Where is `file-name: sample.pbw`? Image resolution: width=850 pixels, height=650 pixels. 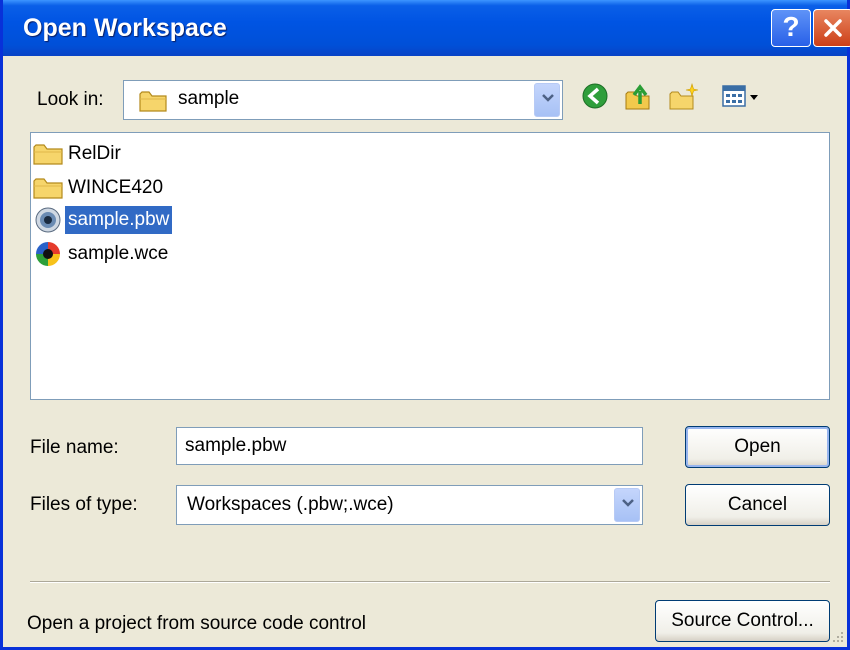
file-name: sample.pbw is located at coordinates (119, 220).